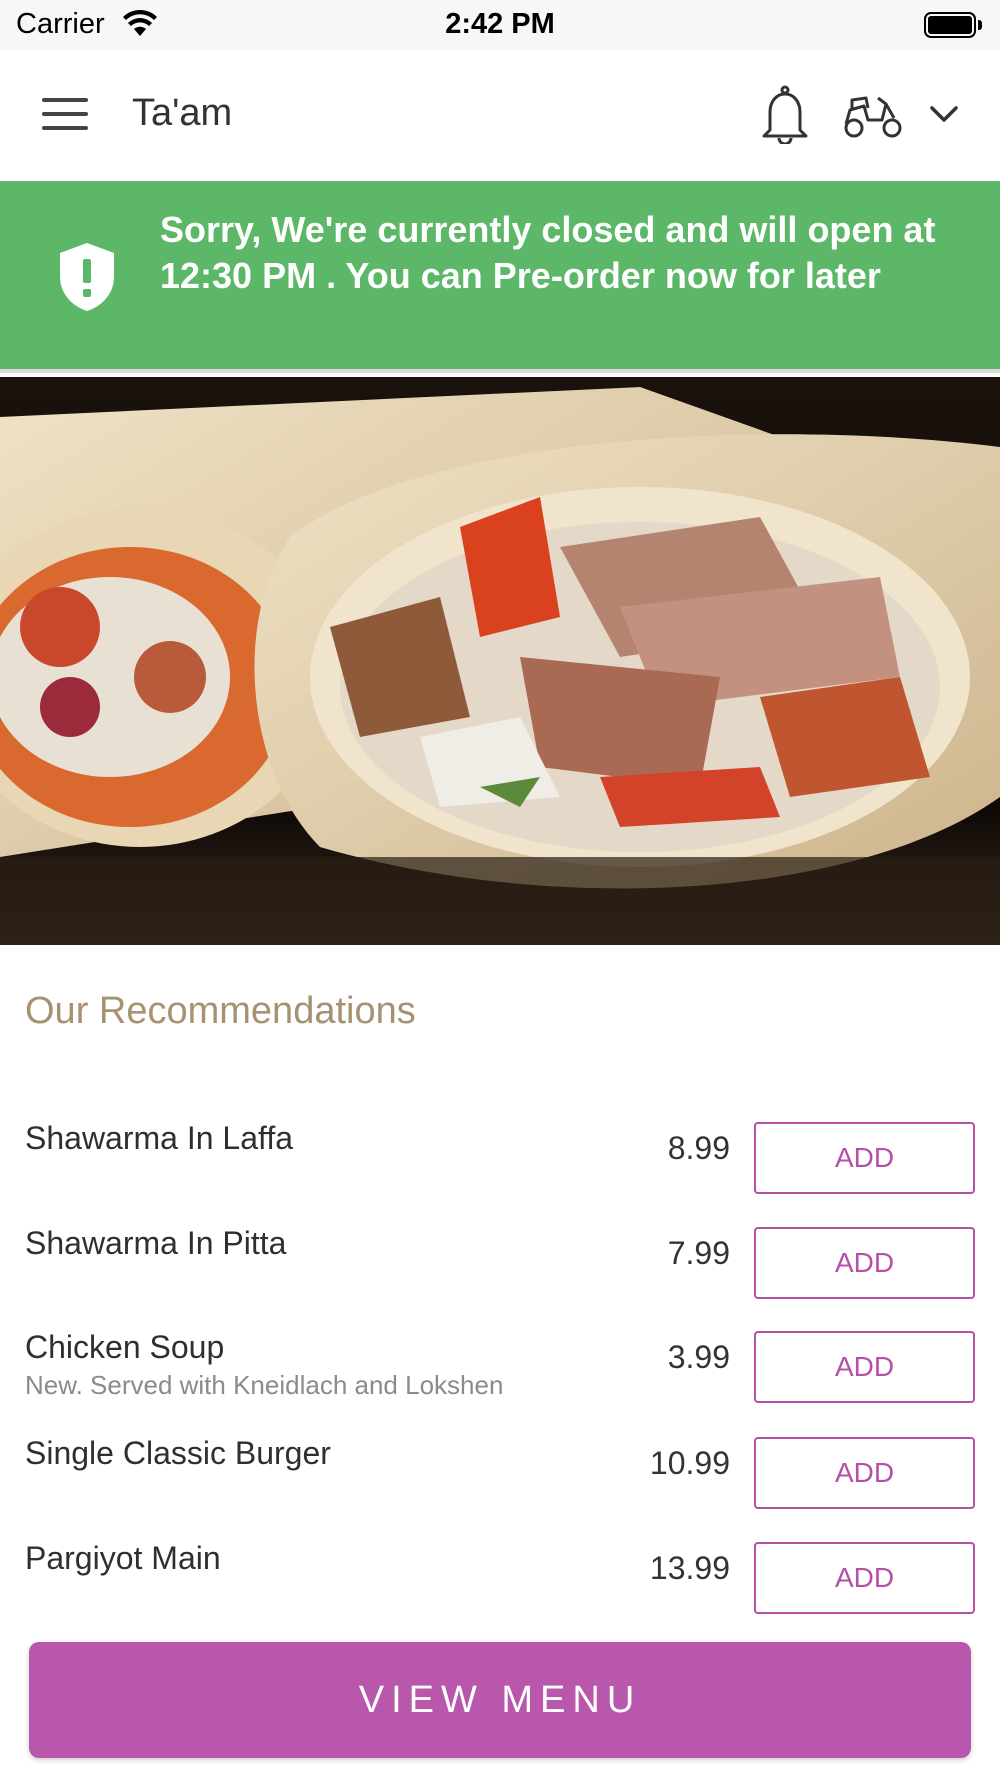 The image size is (1000, 1778). Describe the element at coordinates (500, 1467) in the screenshot. I see `list-item: Single Classic Burger 10.99 ADD` at that location.